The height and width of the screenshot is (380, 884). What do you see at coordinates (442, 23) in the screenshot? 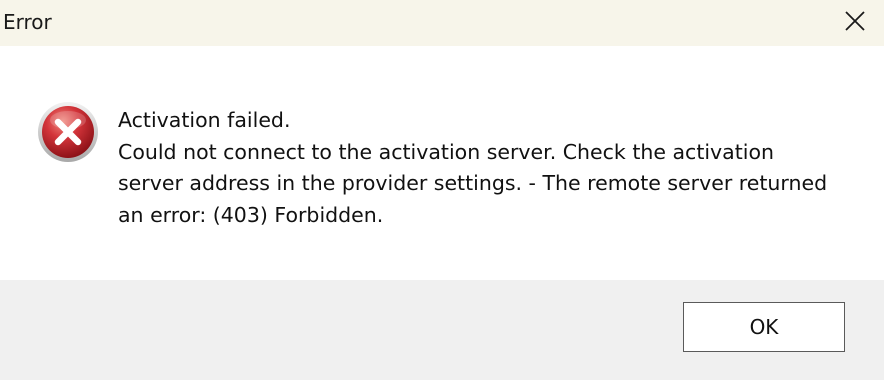
I see `title-bar: Error` at bounding box center [442, 23].